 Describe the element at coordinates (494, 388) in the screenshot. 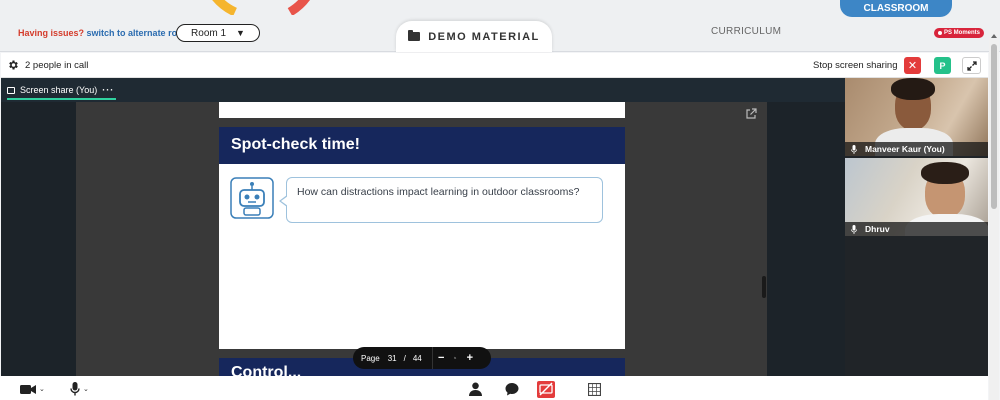

I see `bottom-toolbar: ⌄ ⌄` at that location.